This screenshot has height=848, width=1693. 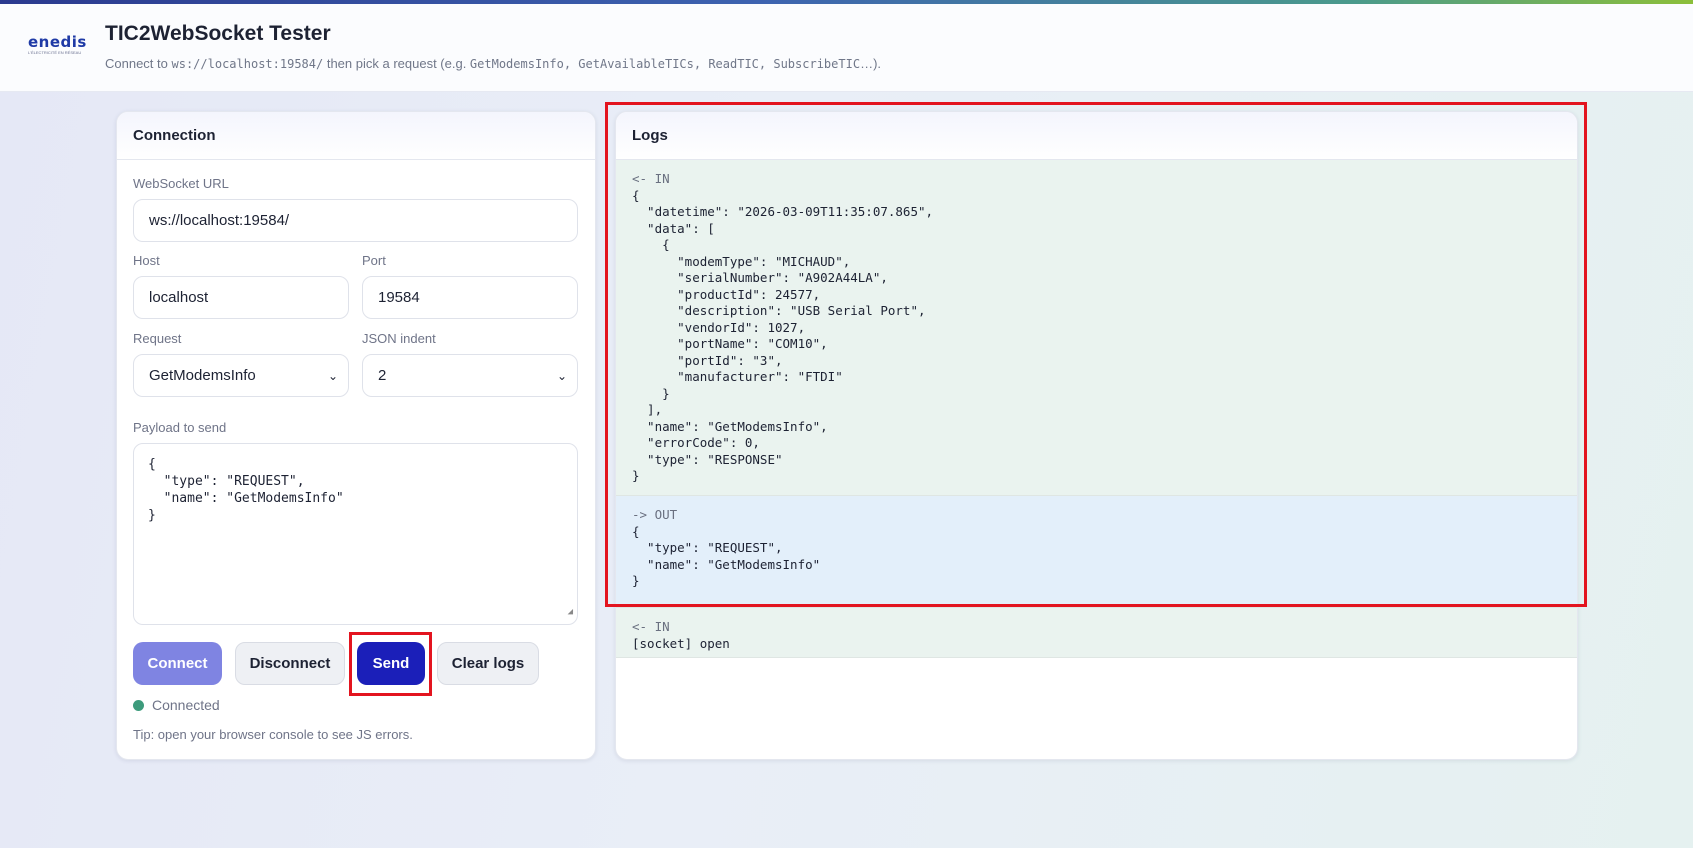 What do you see at coordinates (218, 33) in the screenshot?
I see `page-title: TIC2WebSocket Tester` at bounding box center [218, 33].